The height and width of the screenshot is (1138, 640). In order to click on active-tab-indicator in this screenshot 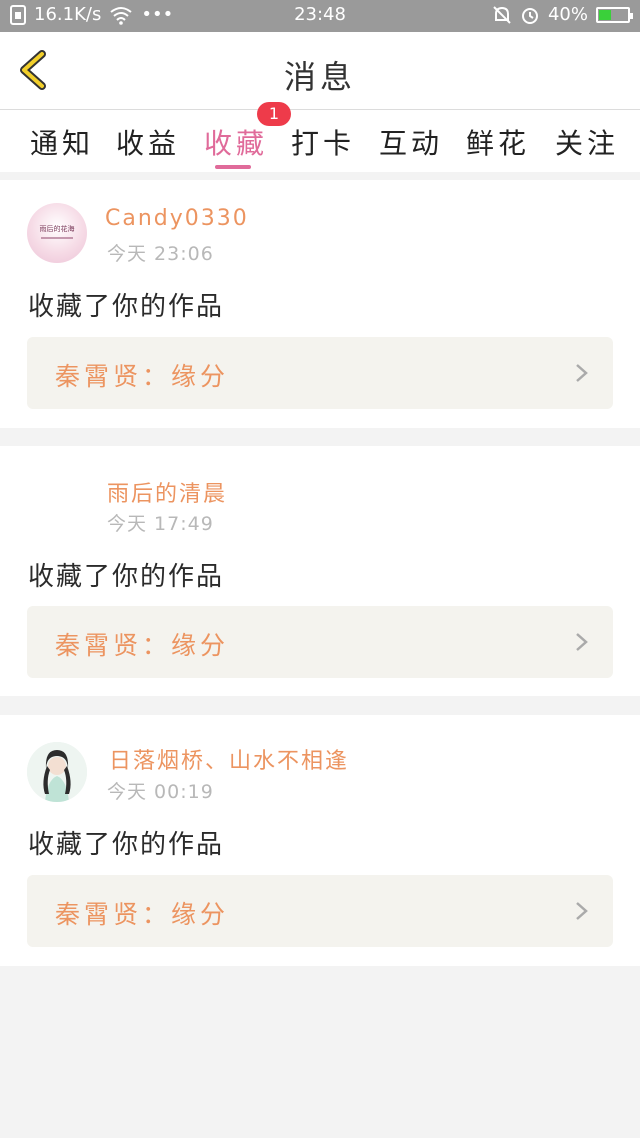, I will do `click(233, 167)`.